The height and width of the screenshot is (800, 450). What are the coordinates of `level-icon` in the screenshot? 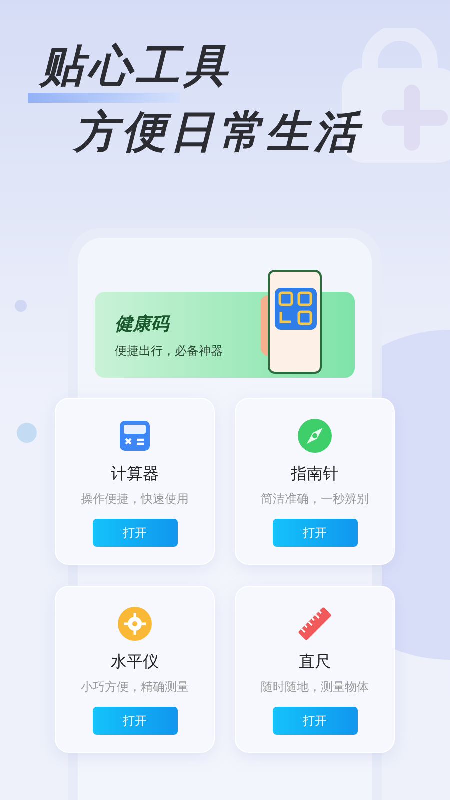 It's located at (135, 624).